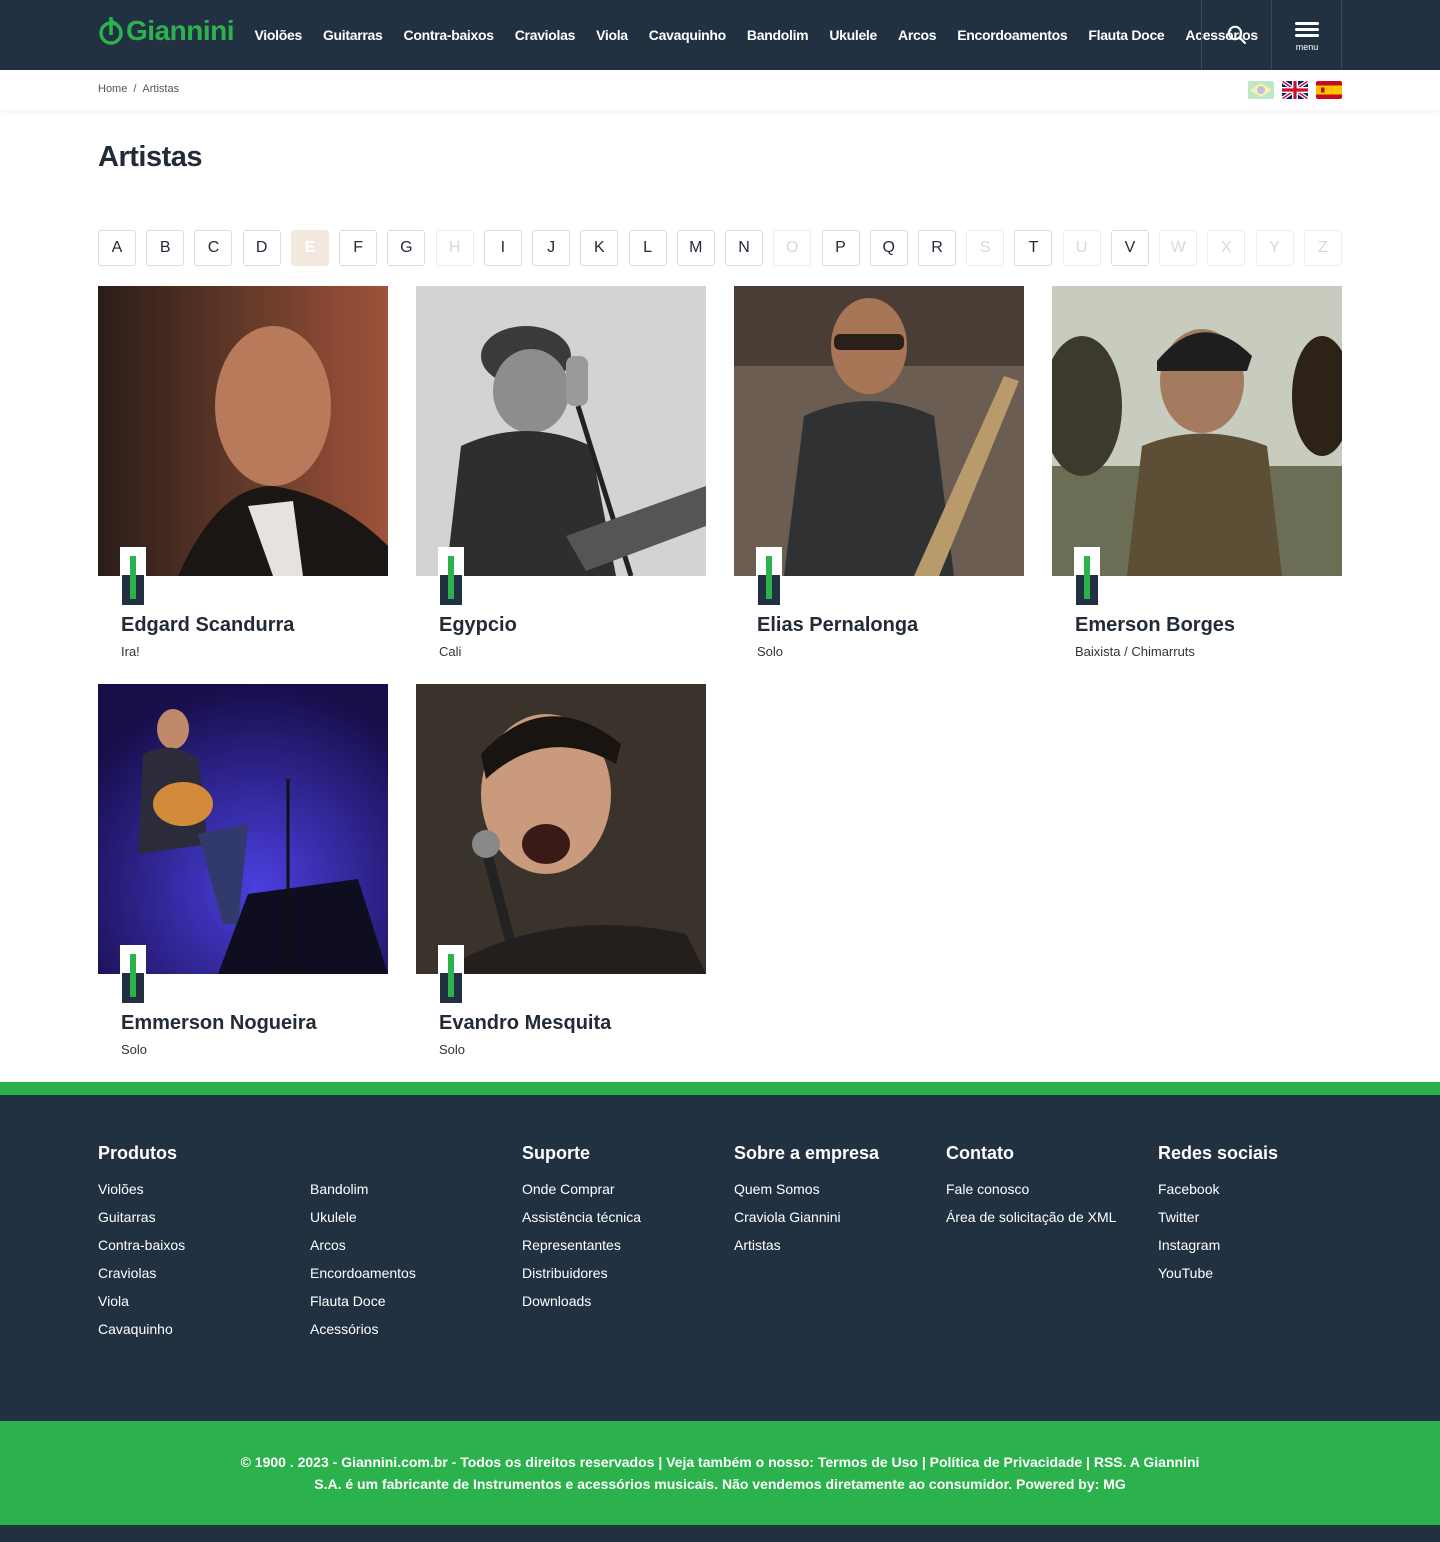  What do you see at coordinates (561, 874) in the screenshot?
I see `artist-card: Evandro Mesquita Solo` at bounding box center [561, 874].